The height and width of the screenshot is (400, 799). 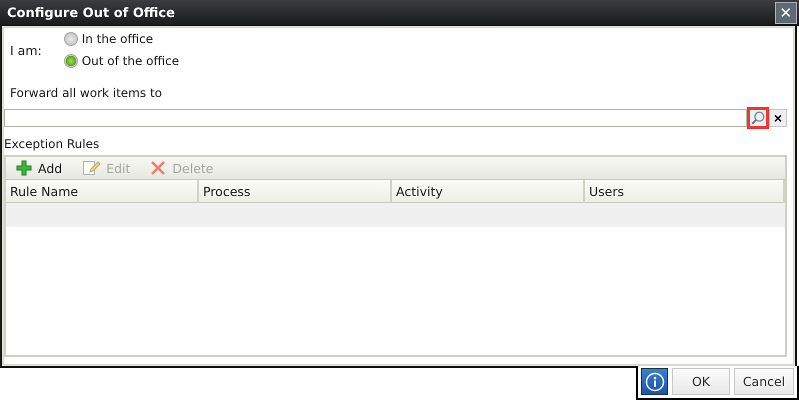 I want to click on dialog-button: Cancel, so click(x=764, y=381).